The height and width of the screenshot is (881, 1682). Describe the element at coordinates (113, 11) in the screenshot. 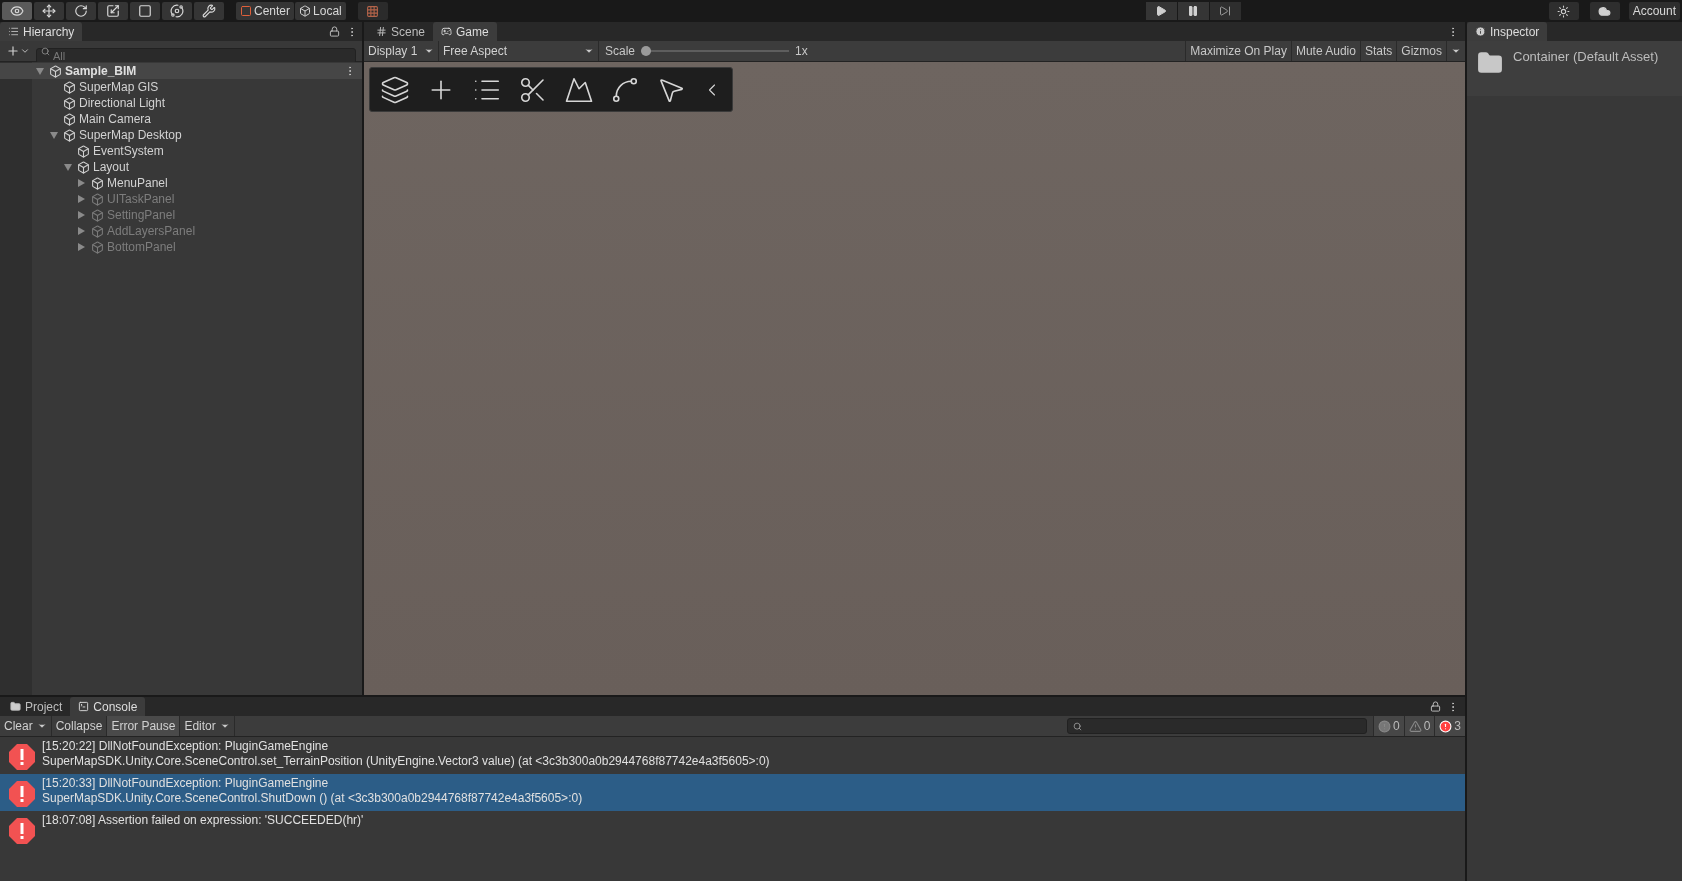

I see `scale-icon` at that location.